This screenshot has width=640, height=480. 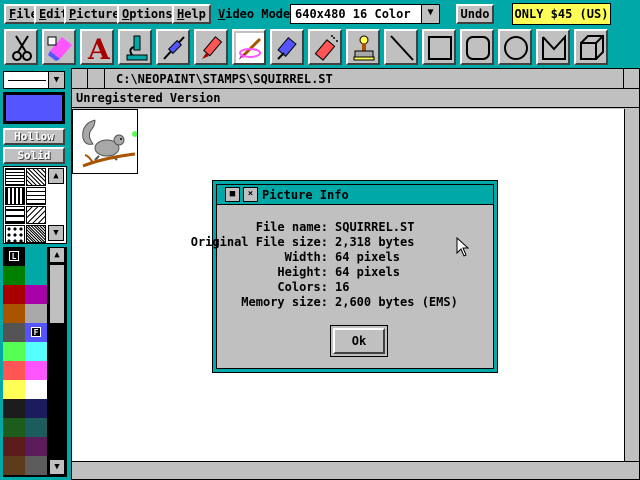 I want to click on microscope-icon, so click(x=137, y=48).